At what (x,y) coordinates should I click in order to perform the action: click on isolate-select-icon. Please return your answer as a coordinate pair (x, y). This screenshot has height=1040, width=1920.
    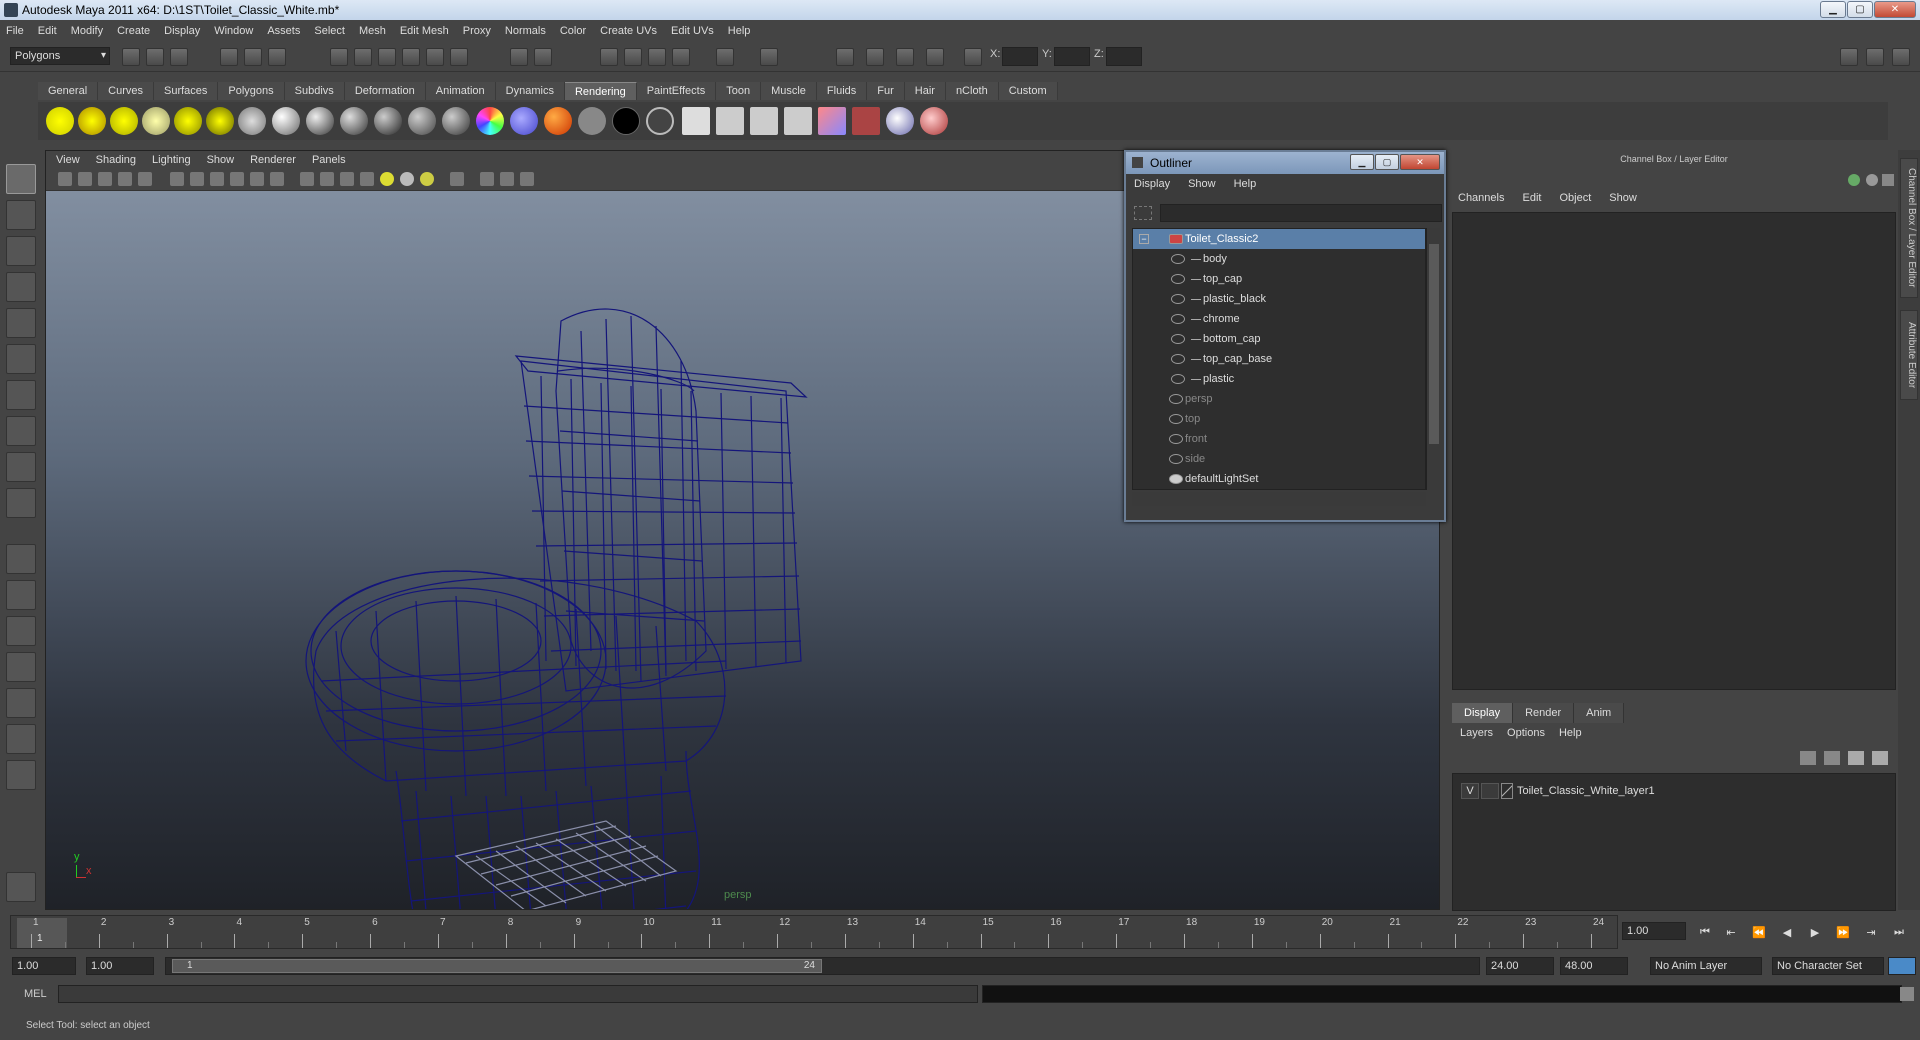
    Looking at the image, I should click on (457, 179).